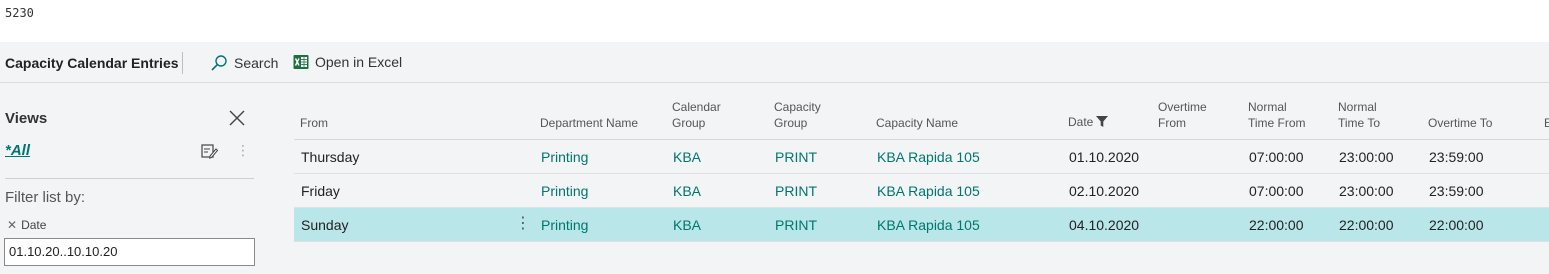  Describe the element at coordinates (1088, 122) in the screenshot. I see `col-header-date: Date` at that location.